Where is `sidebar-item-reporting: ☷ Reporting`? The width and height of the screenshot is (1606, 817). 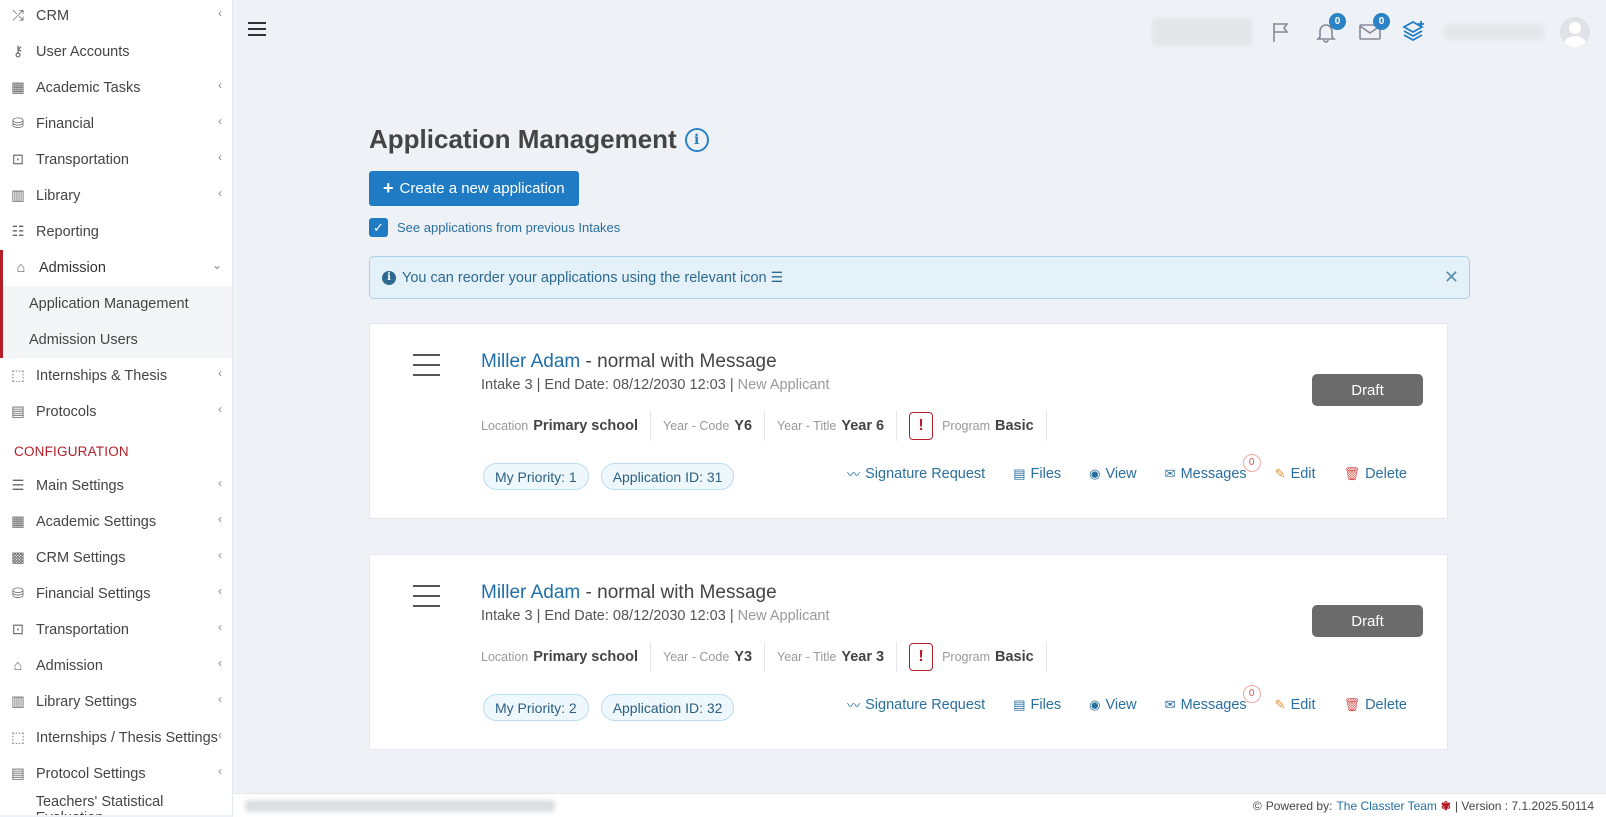 sidebar-item-reporting: ☷ Reporting is located at coordinates (116, 232).